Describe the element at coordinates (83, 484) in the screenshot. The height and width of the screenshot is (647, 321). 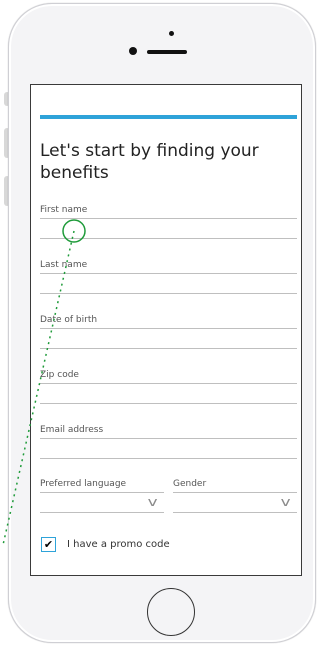
I see `preferred-language-label: Preferred language` at that location.